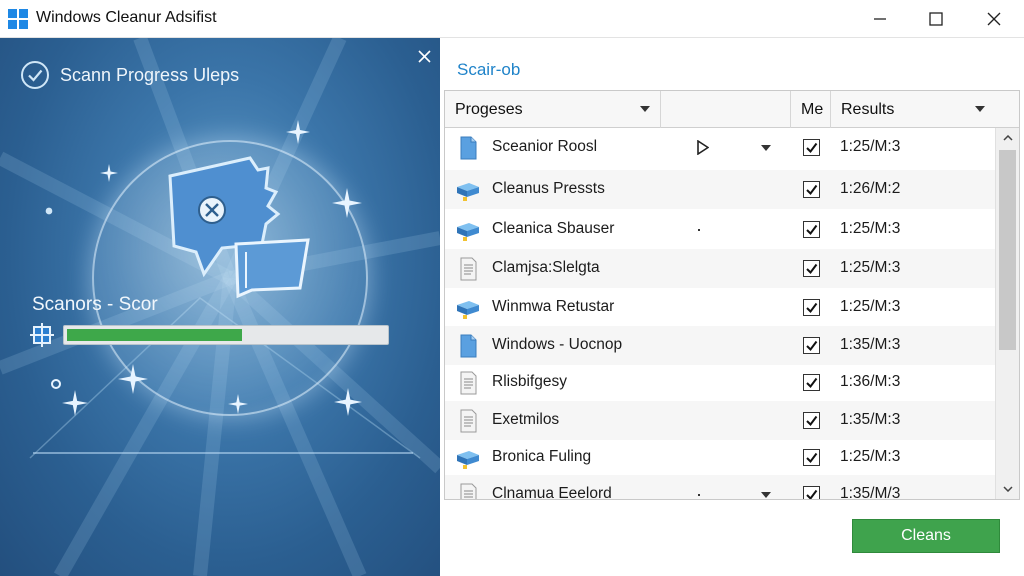 This screenshot has height=576, width=1024. What do you see at coordinates (870, 419) in the screenshot?
I see `row-result: 1:35/M:3` at bounding box center [870, 419].